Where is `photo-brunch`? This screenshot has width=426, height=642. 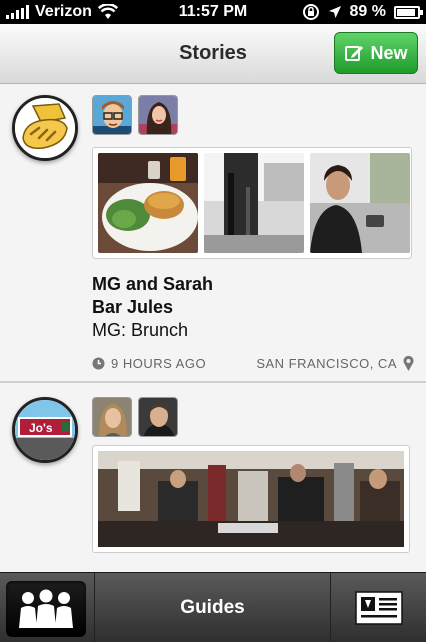
photo-brunch is located at coordinates (148, 203).